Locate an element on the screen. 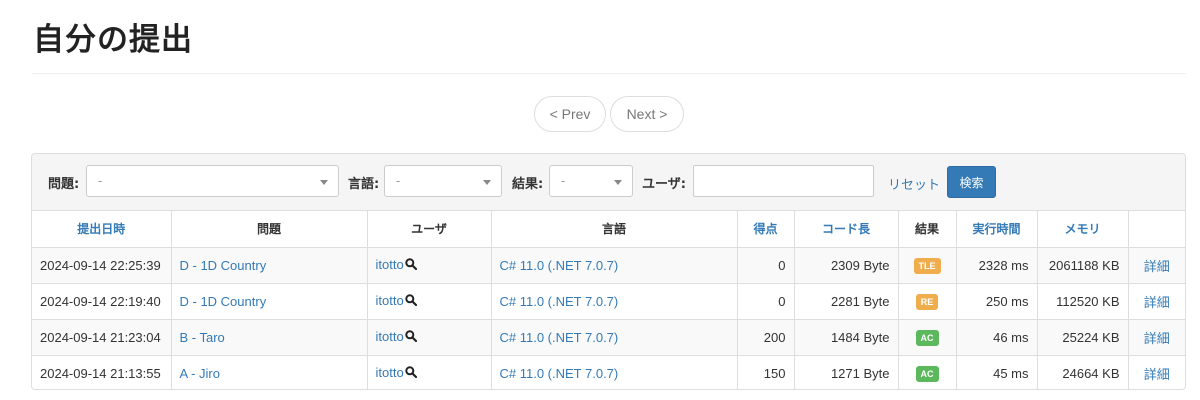 The image size is (1200, 400). header-result: 結果 is located at coordinates (927, 229).